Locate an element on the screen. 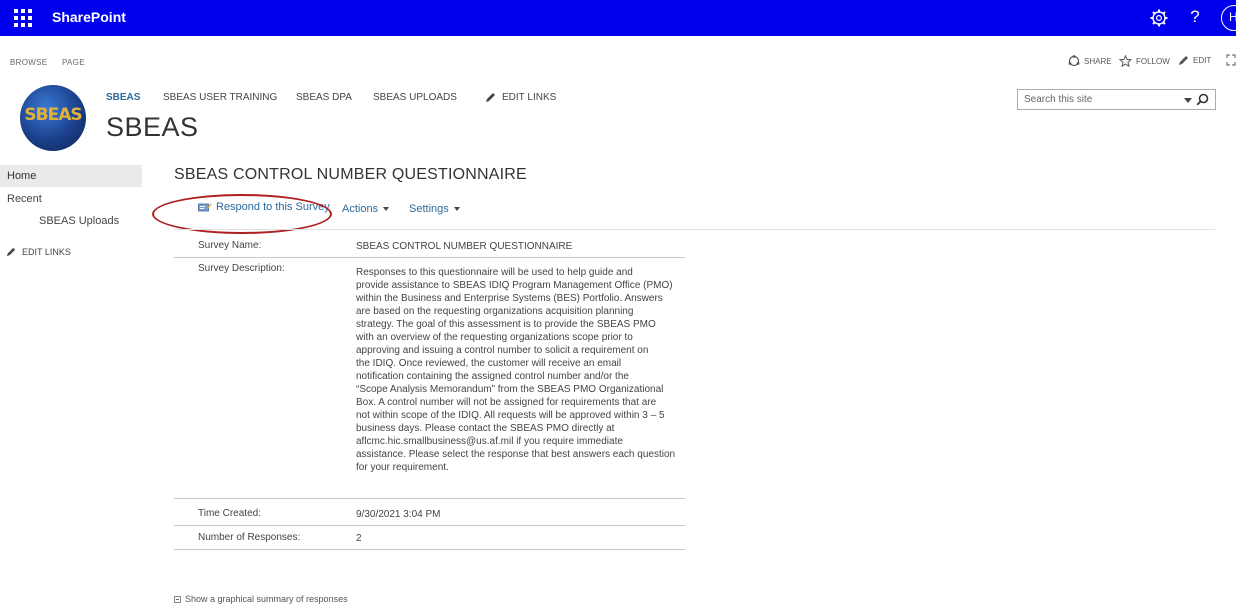 Image resolution: width=1236 pixels, height=606 pixels. actions-menu: Actions is located at coordinates (366, 209).